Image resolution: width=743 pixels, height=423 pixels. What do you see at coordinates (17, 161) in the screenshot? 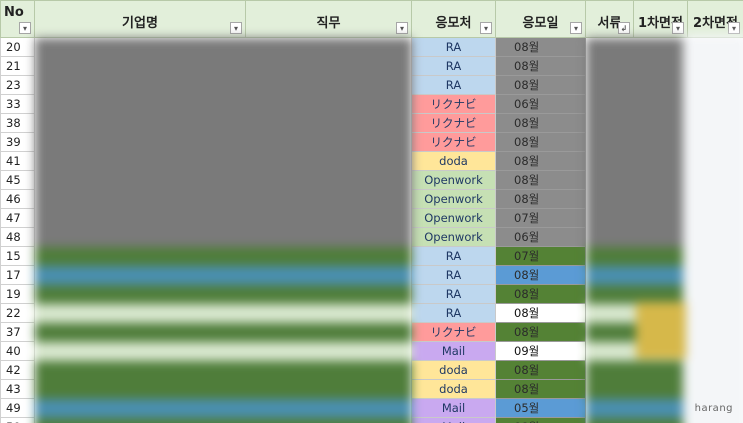
I see `cell-no: 41` at bounding box center [17, 161].